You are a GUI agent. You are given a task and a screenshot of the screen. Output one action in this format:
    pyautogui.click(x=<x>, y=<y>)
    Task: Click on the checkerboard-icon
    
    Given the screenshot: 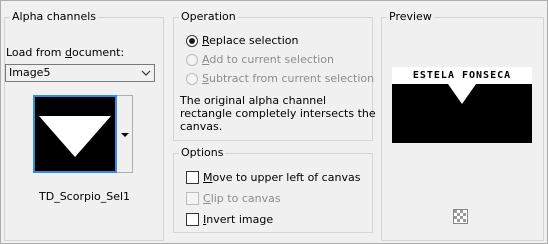 What is the action you would take?
    pyautogui.click(x=460, y=216)
    